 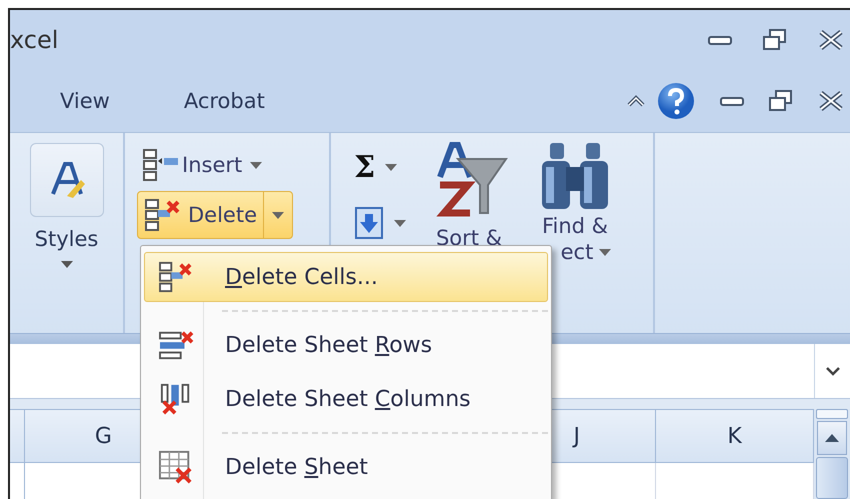 I want to click on insert-button: Insert, so click(x=202, y=165).